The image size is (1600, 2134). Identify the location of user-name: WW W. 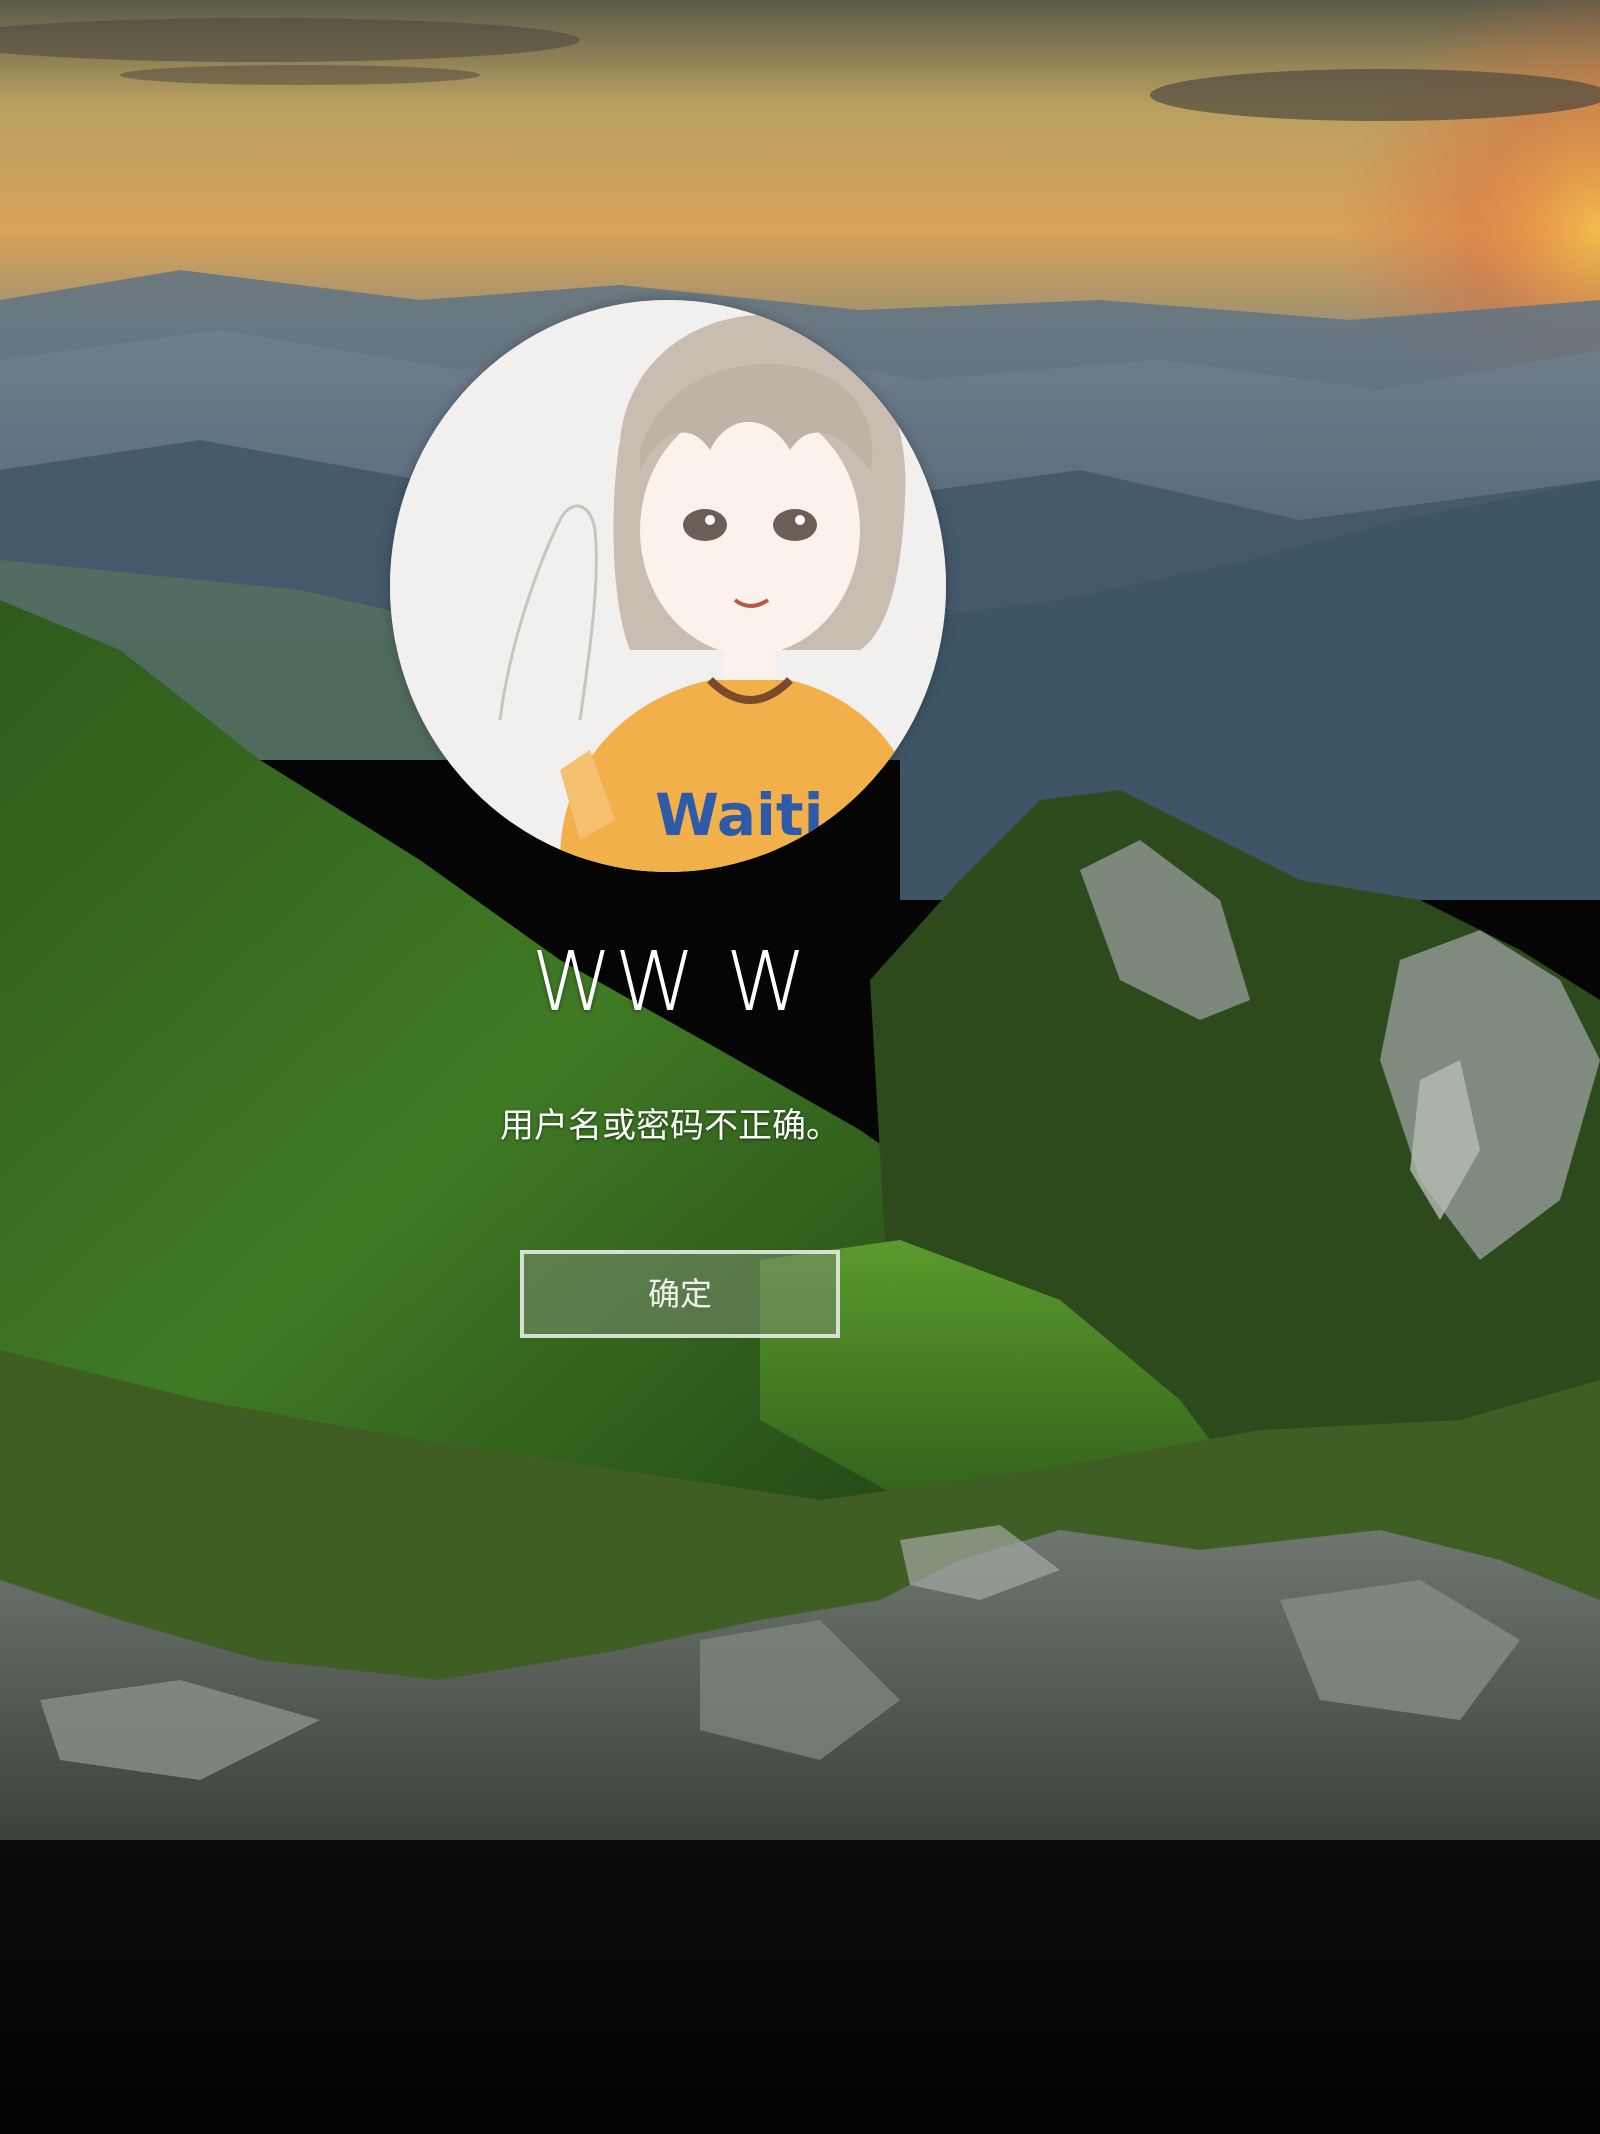
(670, 982).